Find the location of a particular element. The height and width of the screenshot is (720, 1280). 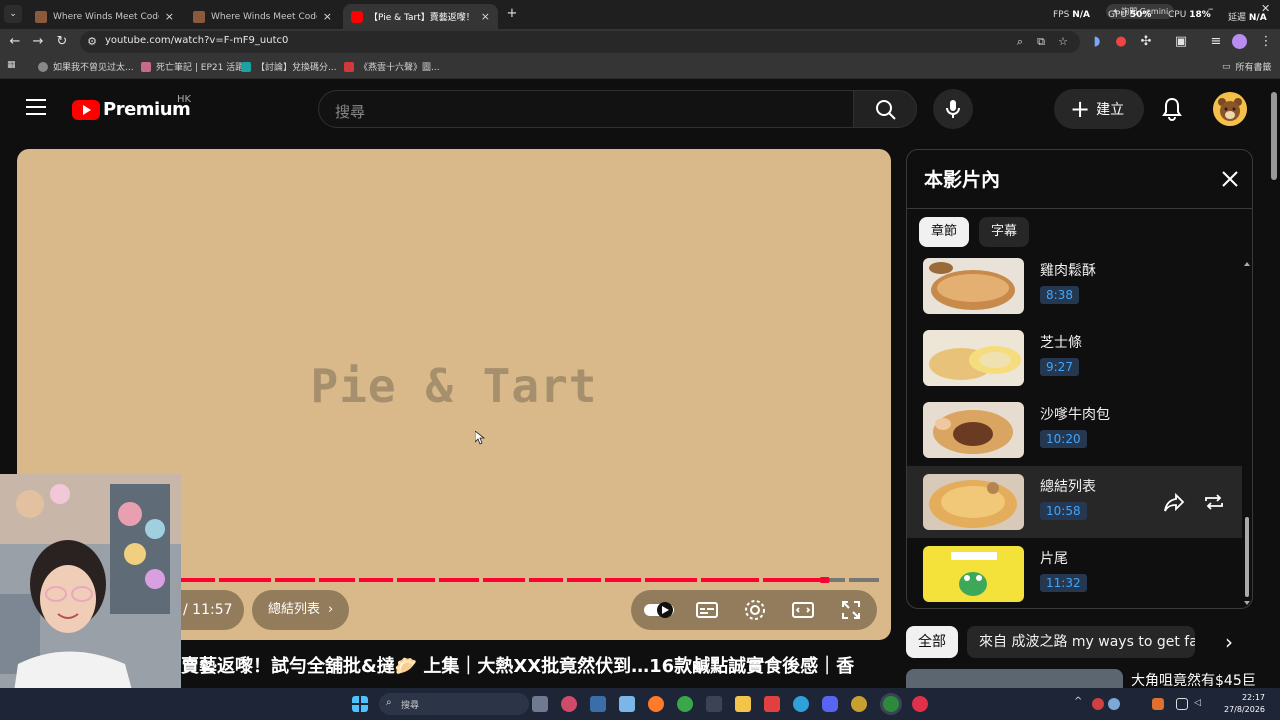

settings-gear-icon is located at coordinates (755, 610).